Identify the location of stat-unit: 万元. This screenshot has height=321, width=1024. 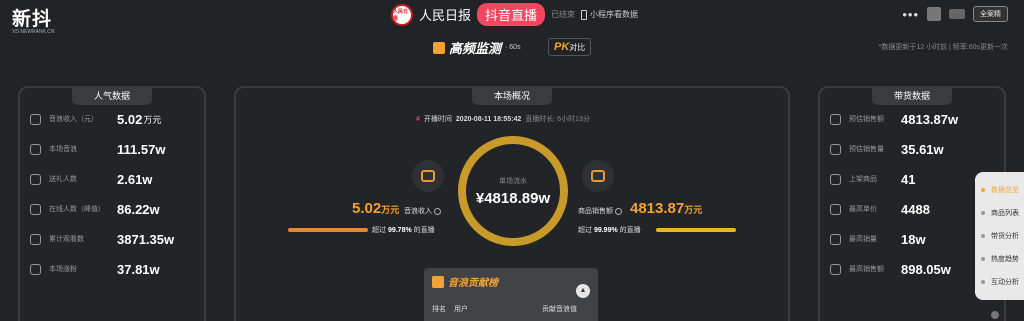
(152, 119).